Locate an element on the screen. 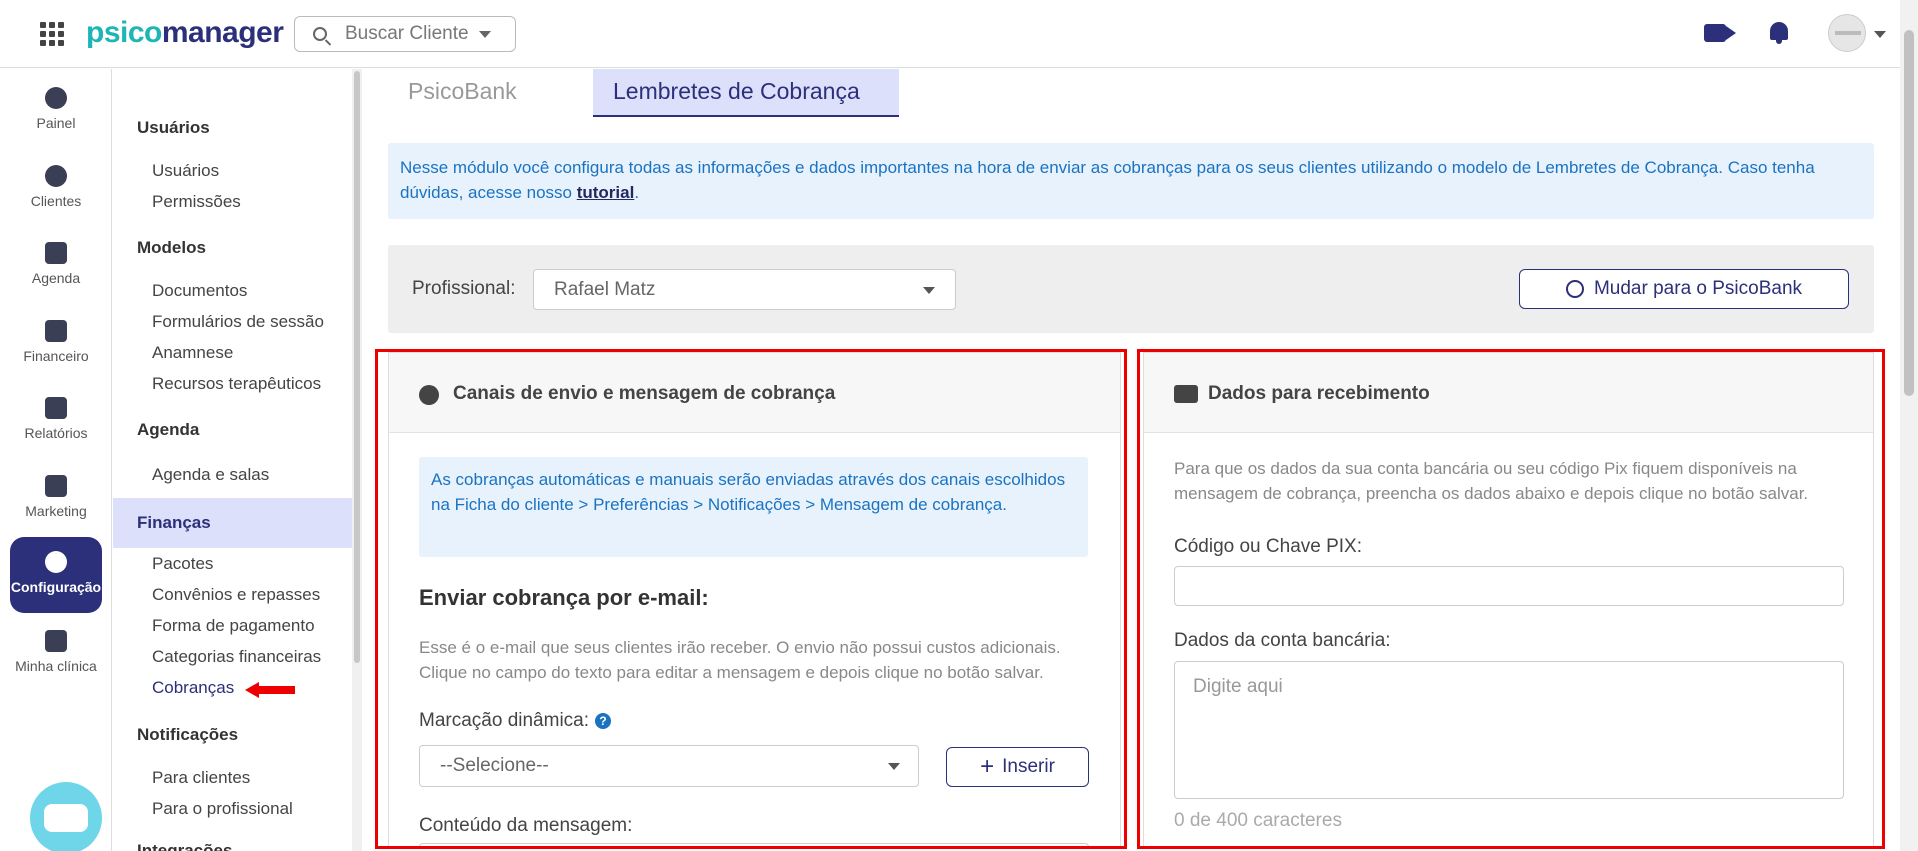  nav-label: Relatórios is located at coordinates (56, 433).